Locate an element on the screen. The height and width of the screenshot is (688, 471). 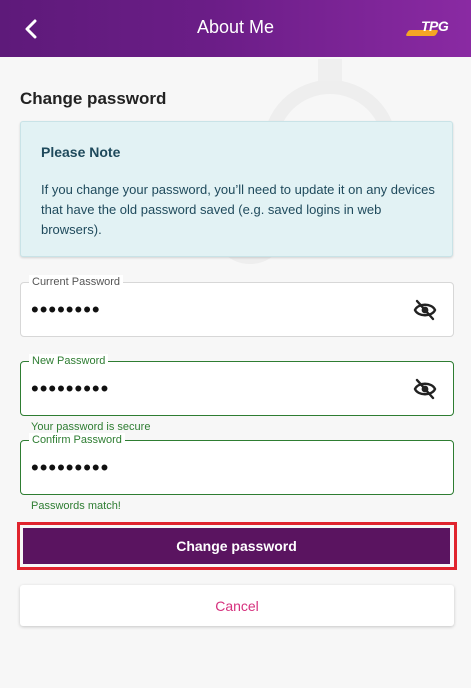
cancel-button: Cancel is located at coordinates (237, 605).